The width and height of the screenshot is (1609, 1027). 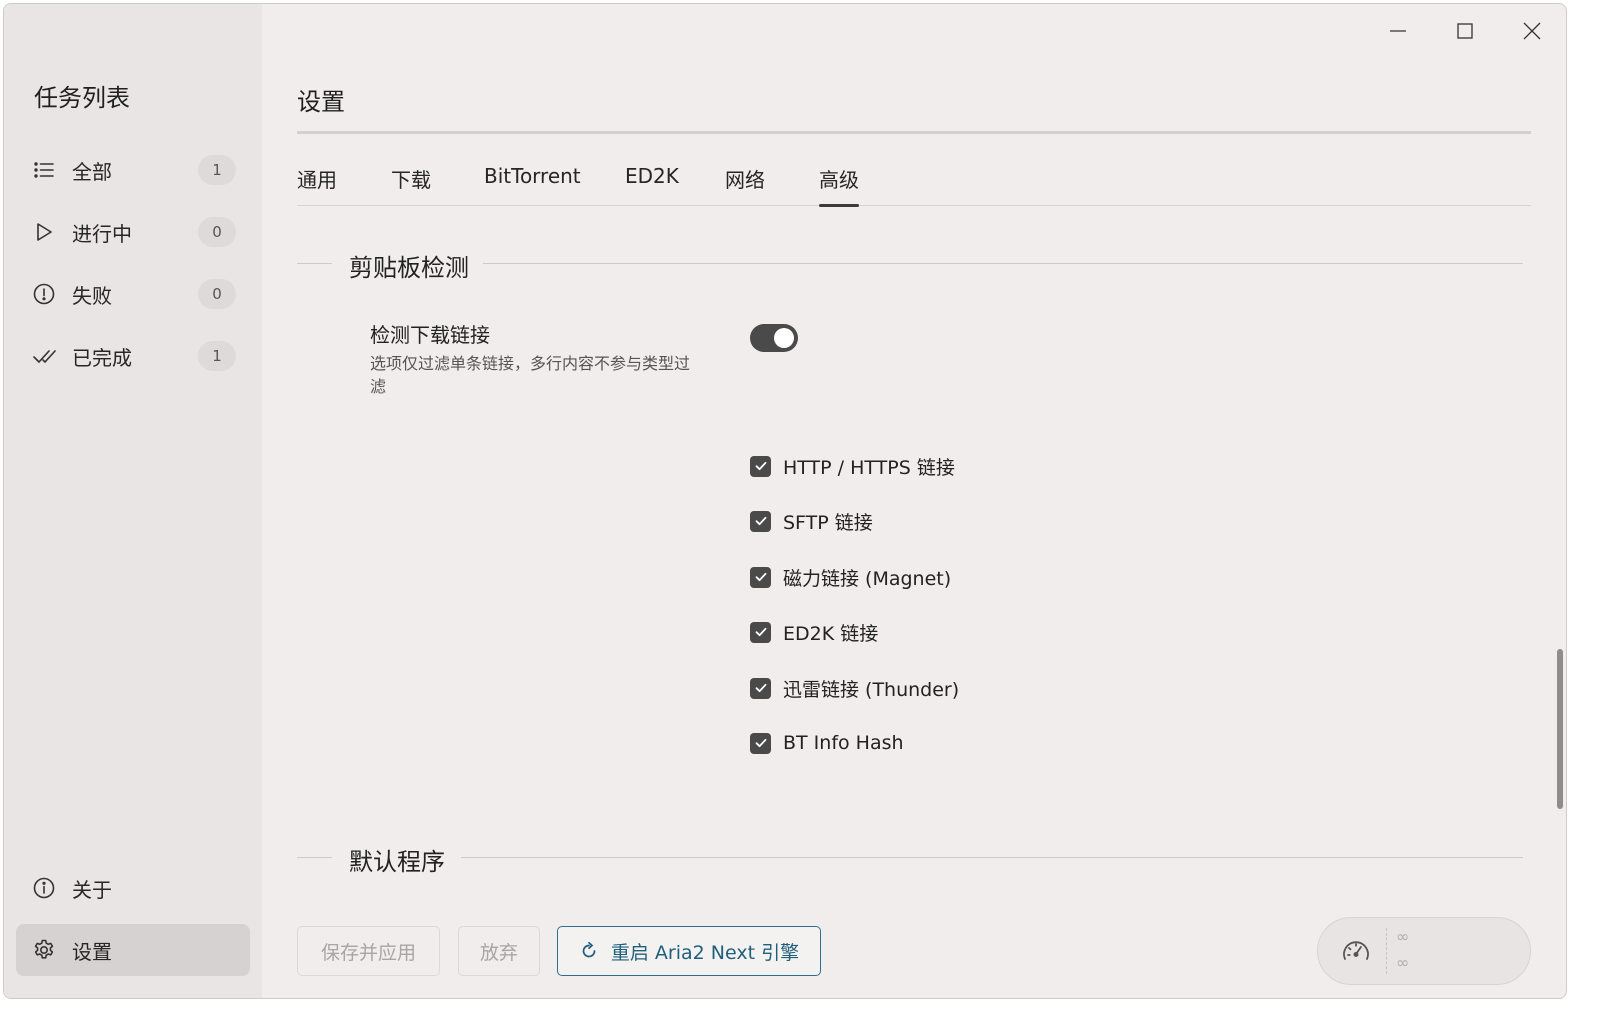 What do you see at coordinates (784, 338) in the screenshot?
I see `toggle-knob` at bounding box center [784, 338].